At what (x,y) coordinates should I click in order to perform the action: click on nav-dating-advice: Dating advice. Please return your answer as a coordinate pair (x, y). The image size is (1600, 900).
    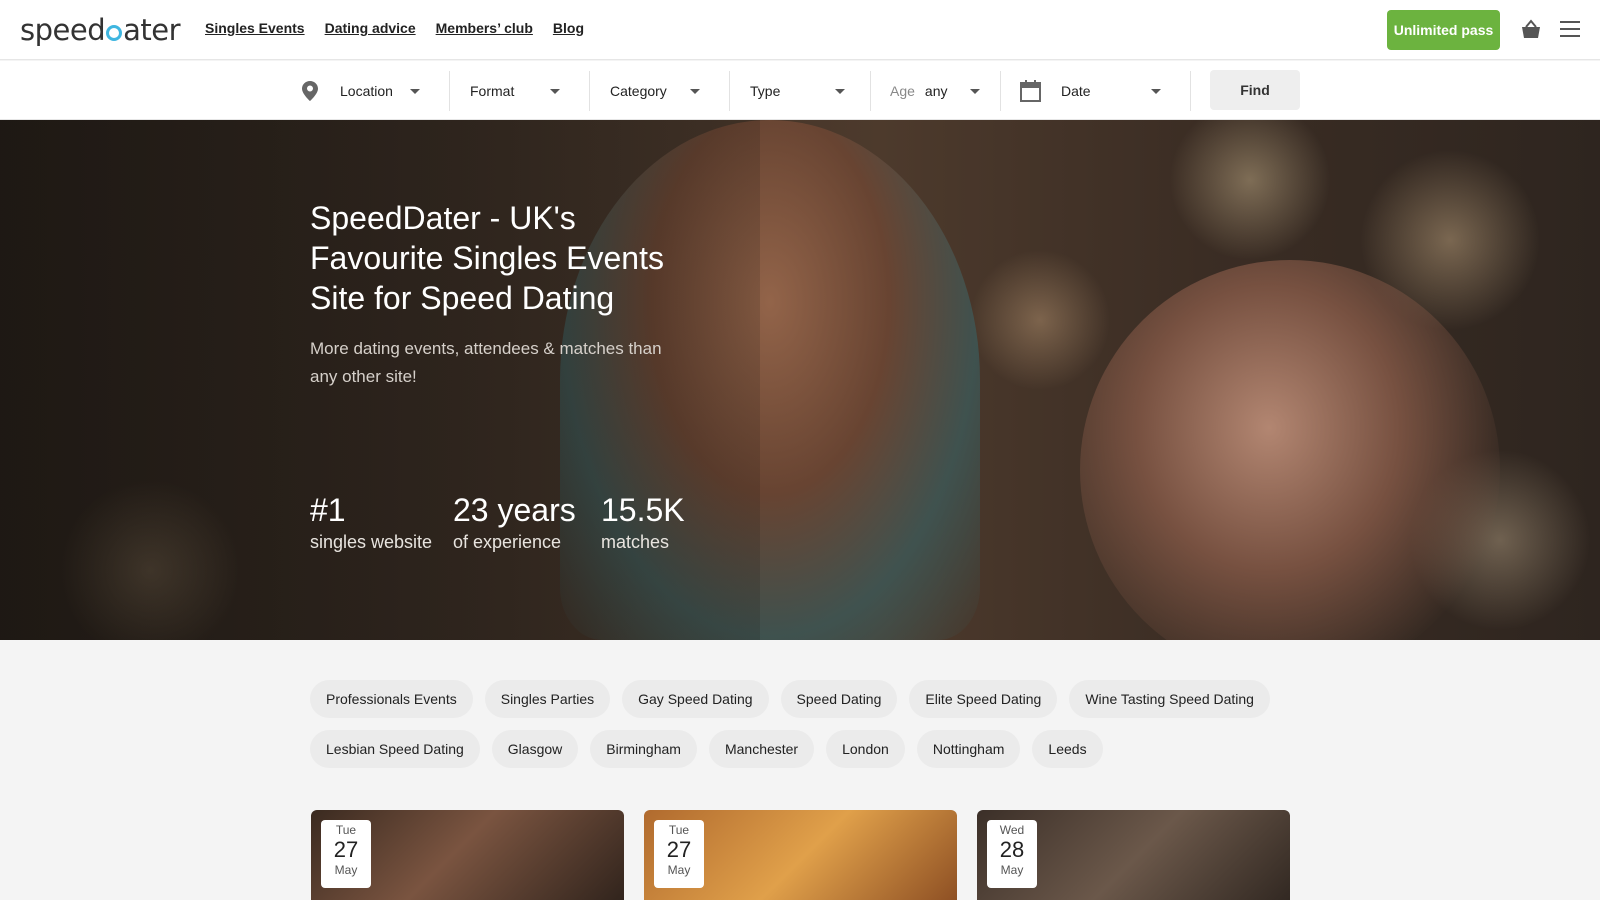
    Looking at the image, I should click on (370, 28).